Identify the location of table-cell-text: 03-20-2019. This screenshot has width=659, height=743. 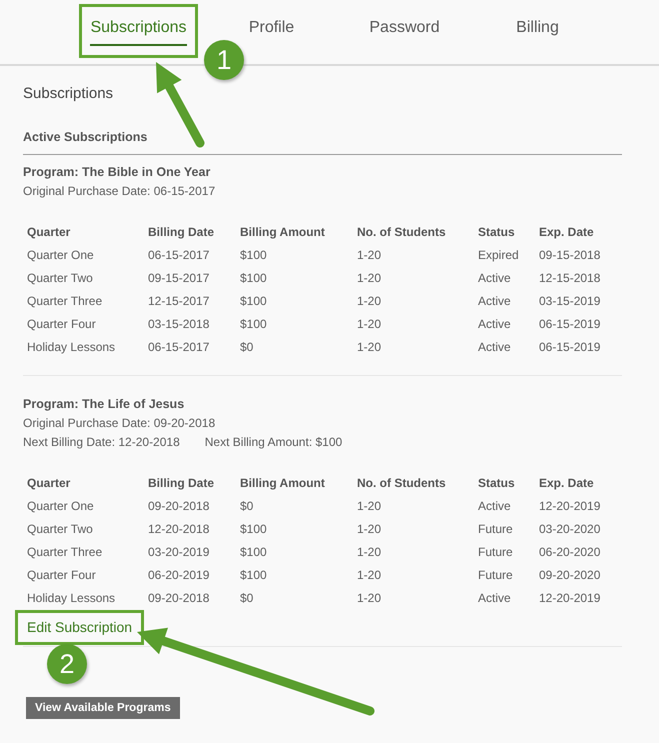
(179, 552).